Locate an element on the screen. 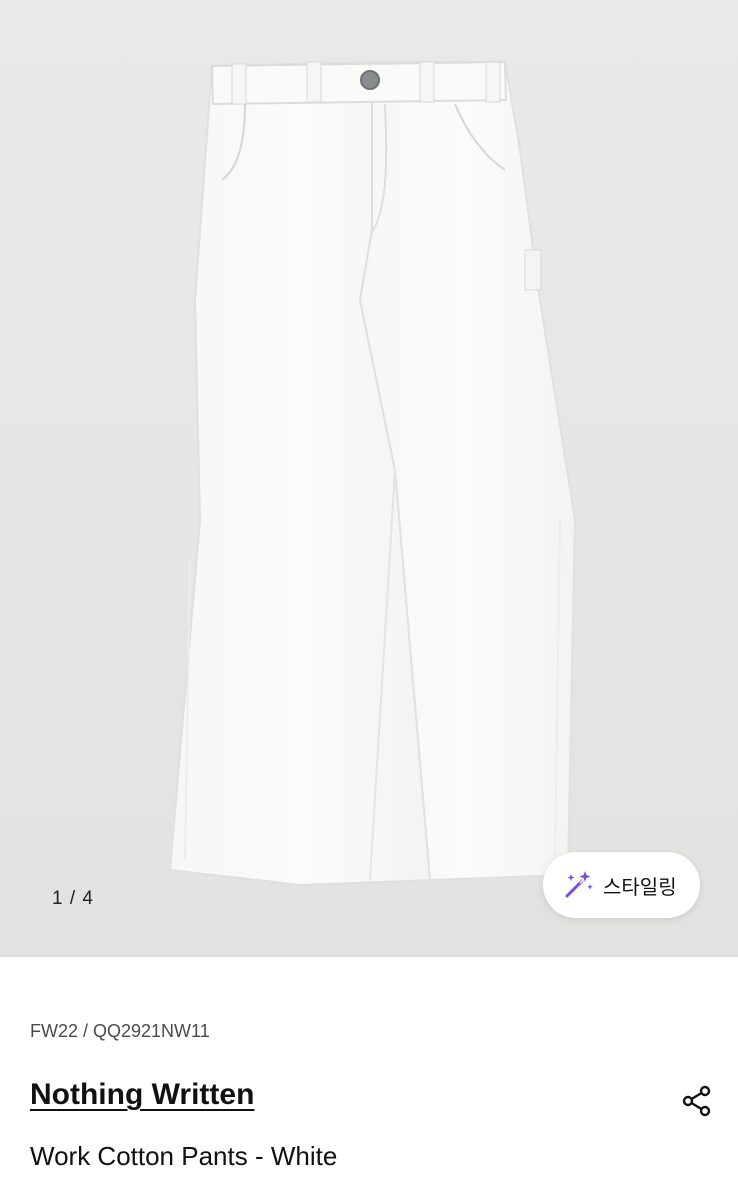 This screenshot has width=738, height=1200. image-counter-current: 1 is located at coordinates (58, 898).